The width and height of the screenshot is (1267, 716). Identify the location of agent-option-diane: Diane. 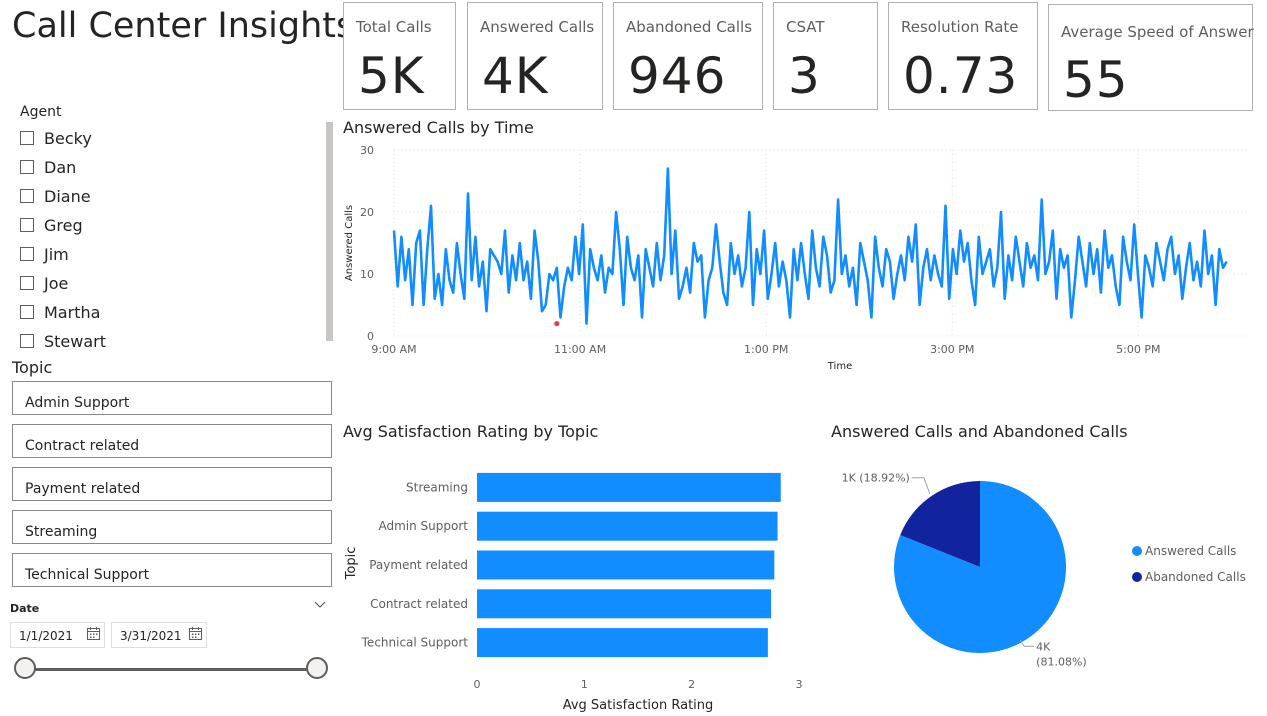
(55, 196).